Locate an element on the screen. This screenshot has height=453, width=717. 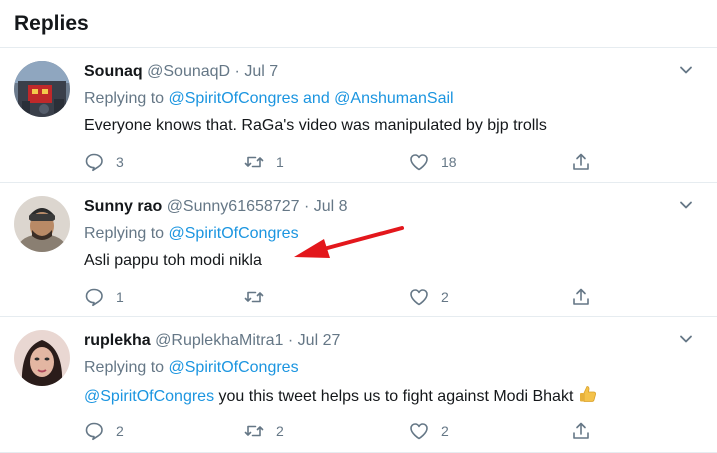
tweet-actions: 1 2 is located at coordinates (344, 297).